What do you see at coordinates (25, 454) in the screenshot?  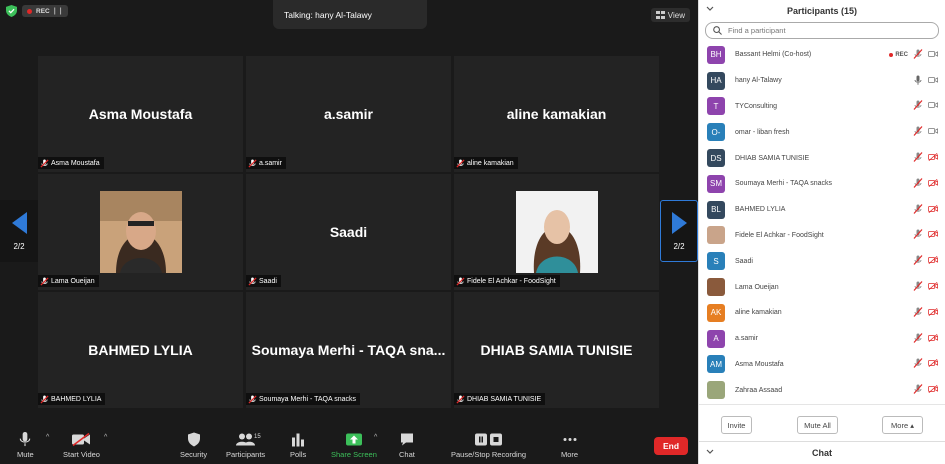 I see `mute-label: Mute` at bounding box center [25, 454].